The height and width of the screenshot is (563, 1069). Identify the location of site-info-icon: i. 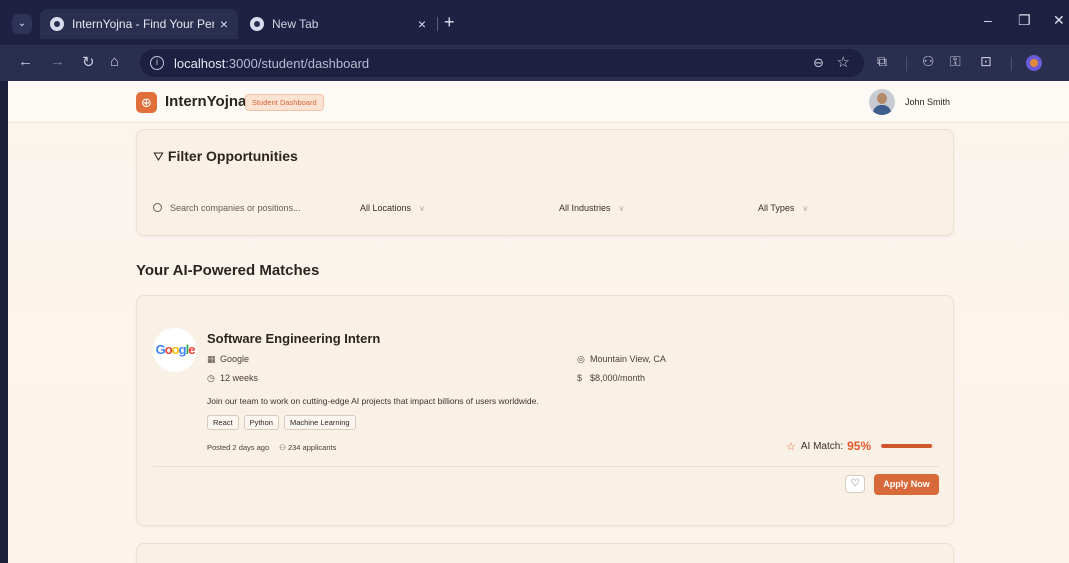
(157, 63).